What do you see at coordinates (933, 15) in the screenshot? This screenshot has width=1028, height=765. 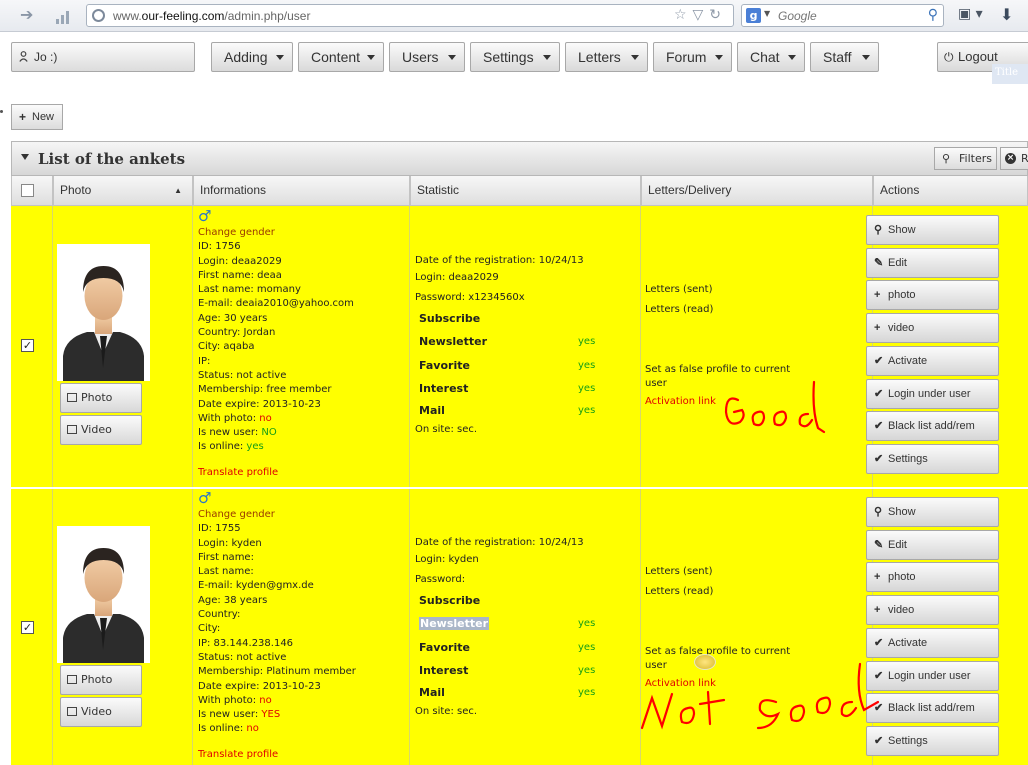 I see `search-icon: ⚲` at bounding box center [933, 15].